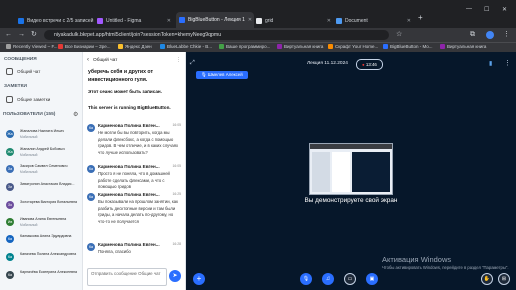  Describe the element at coordinates (129, 107) in the screenshot. I see `server-notice: This server is running BigBlueButton.` at that location.